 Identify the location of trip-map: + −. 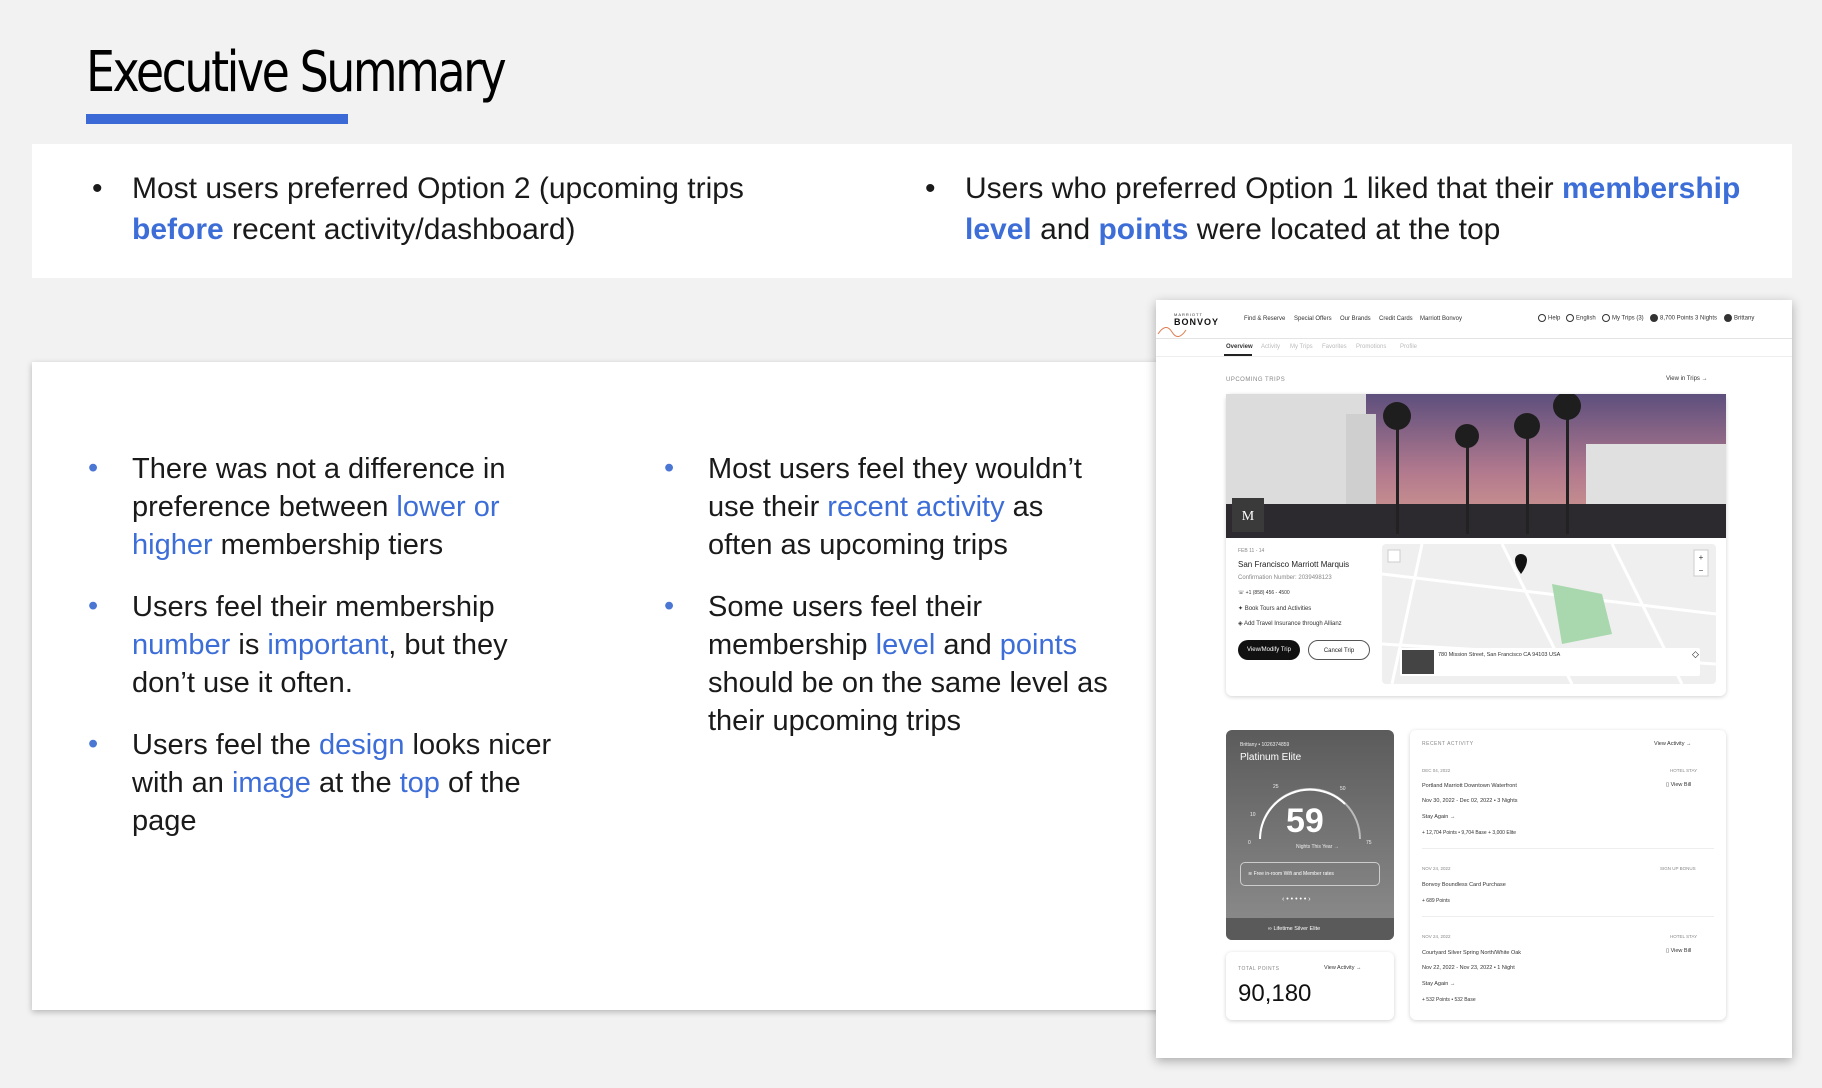
(1549, 614).